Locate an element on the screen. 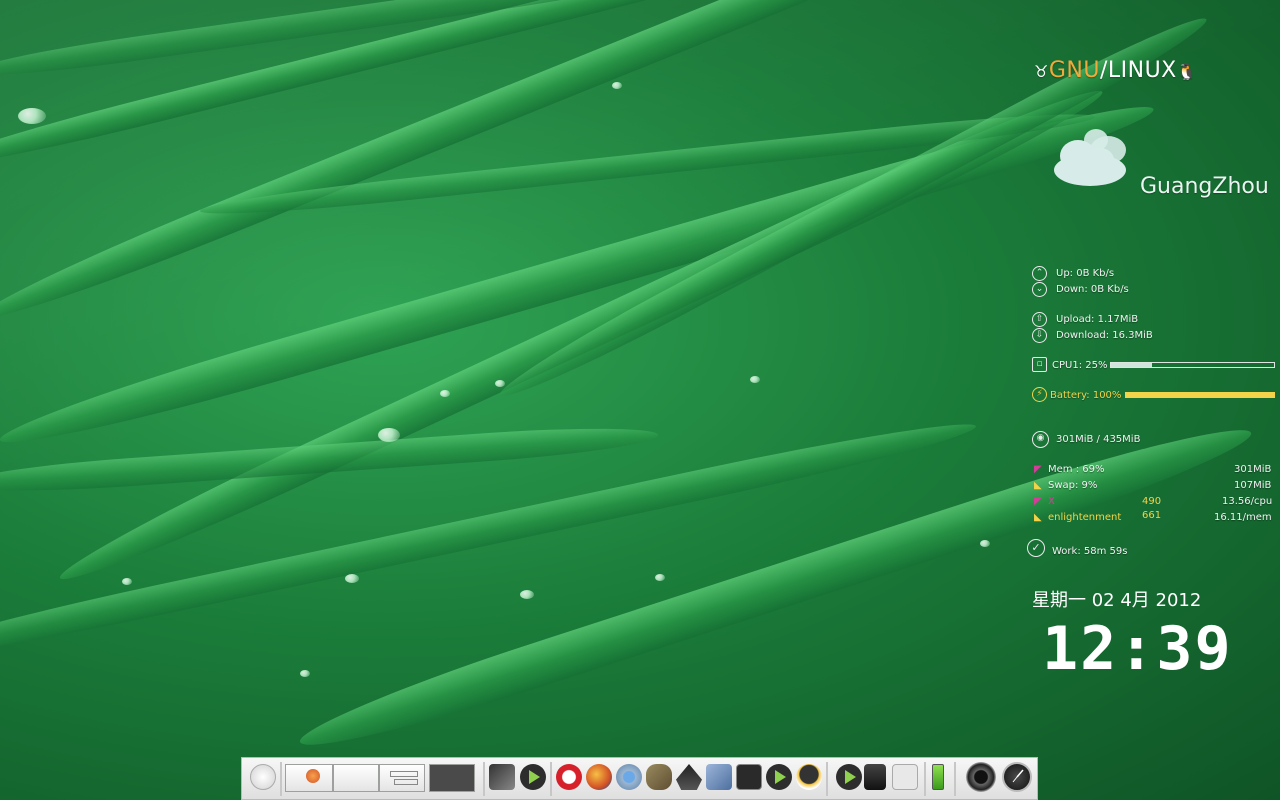  logo-gnu-text: GNU is located at coordinates (1074, 70).